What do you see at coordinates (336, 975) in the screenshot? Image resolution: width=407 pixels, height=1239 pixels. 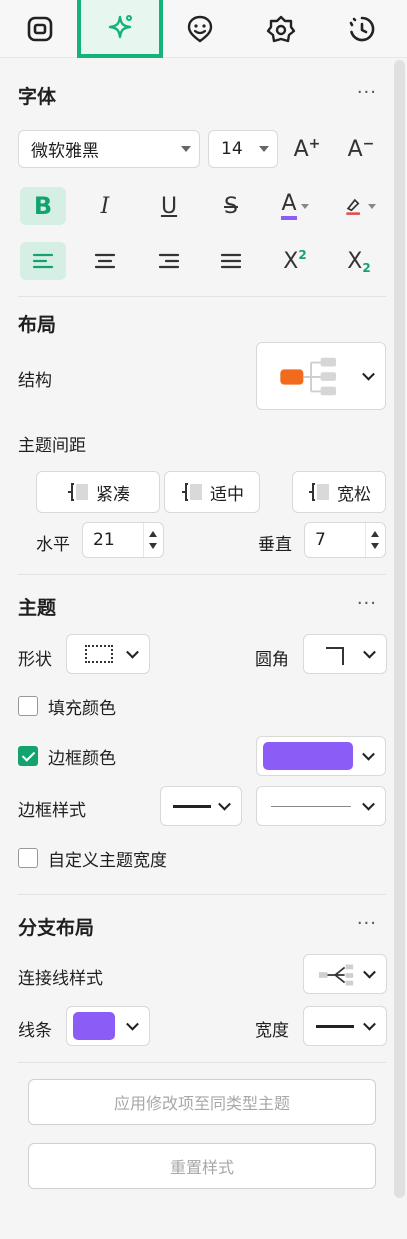 I see `connector-icon` at bounding box center [336, 975].